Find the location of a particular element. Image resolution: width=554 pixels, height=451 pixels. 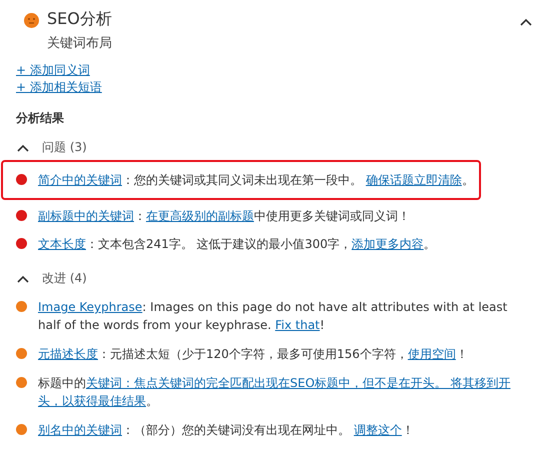

result-link: 头，以获得最佳结果 is located at coordinates (92, 401).